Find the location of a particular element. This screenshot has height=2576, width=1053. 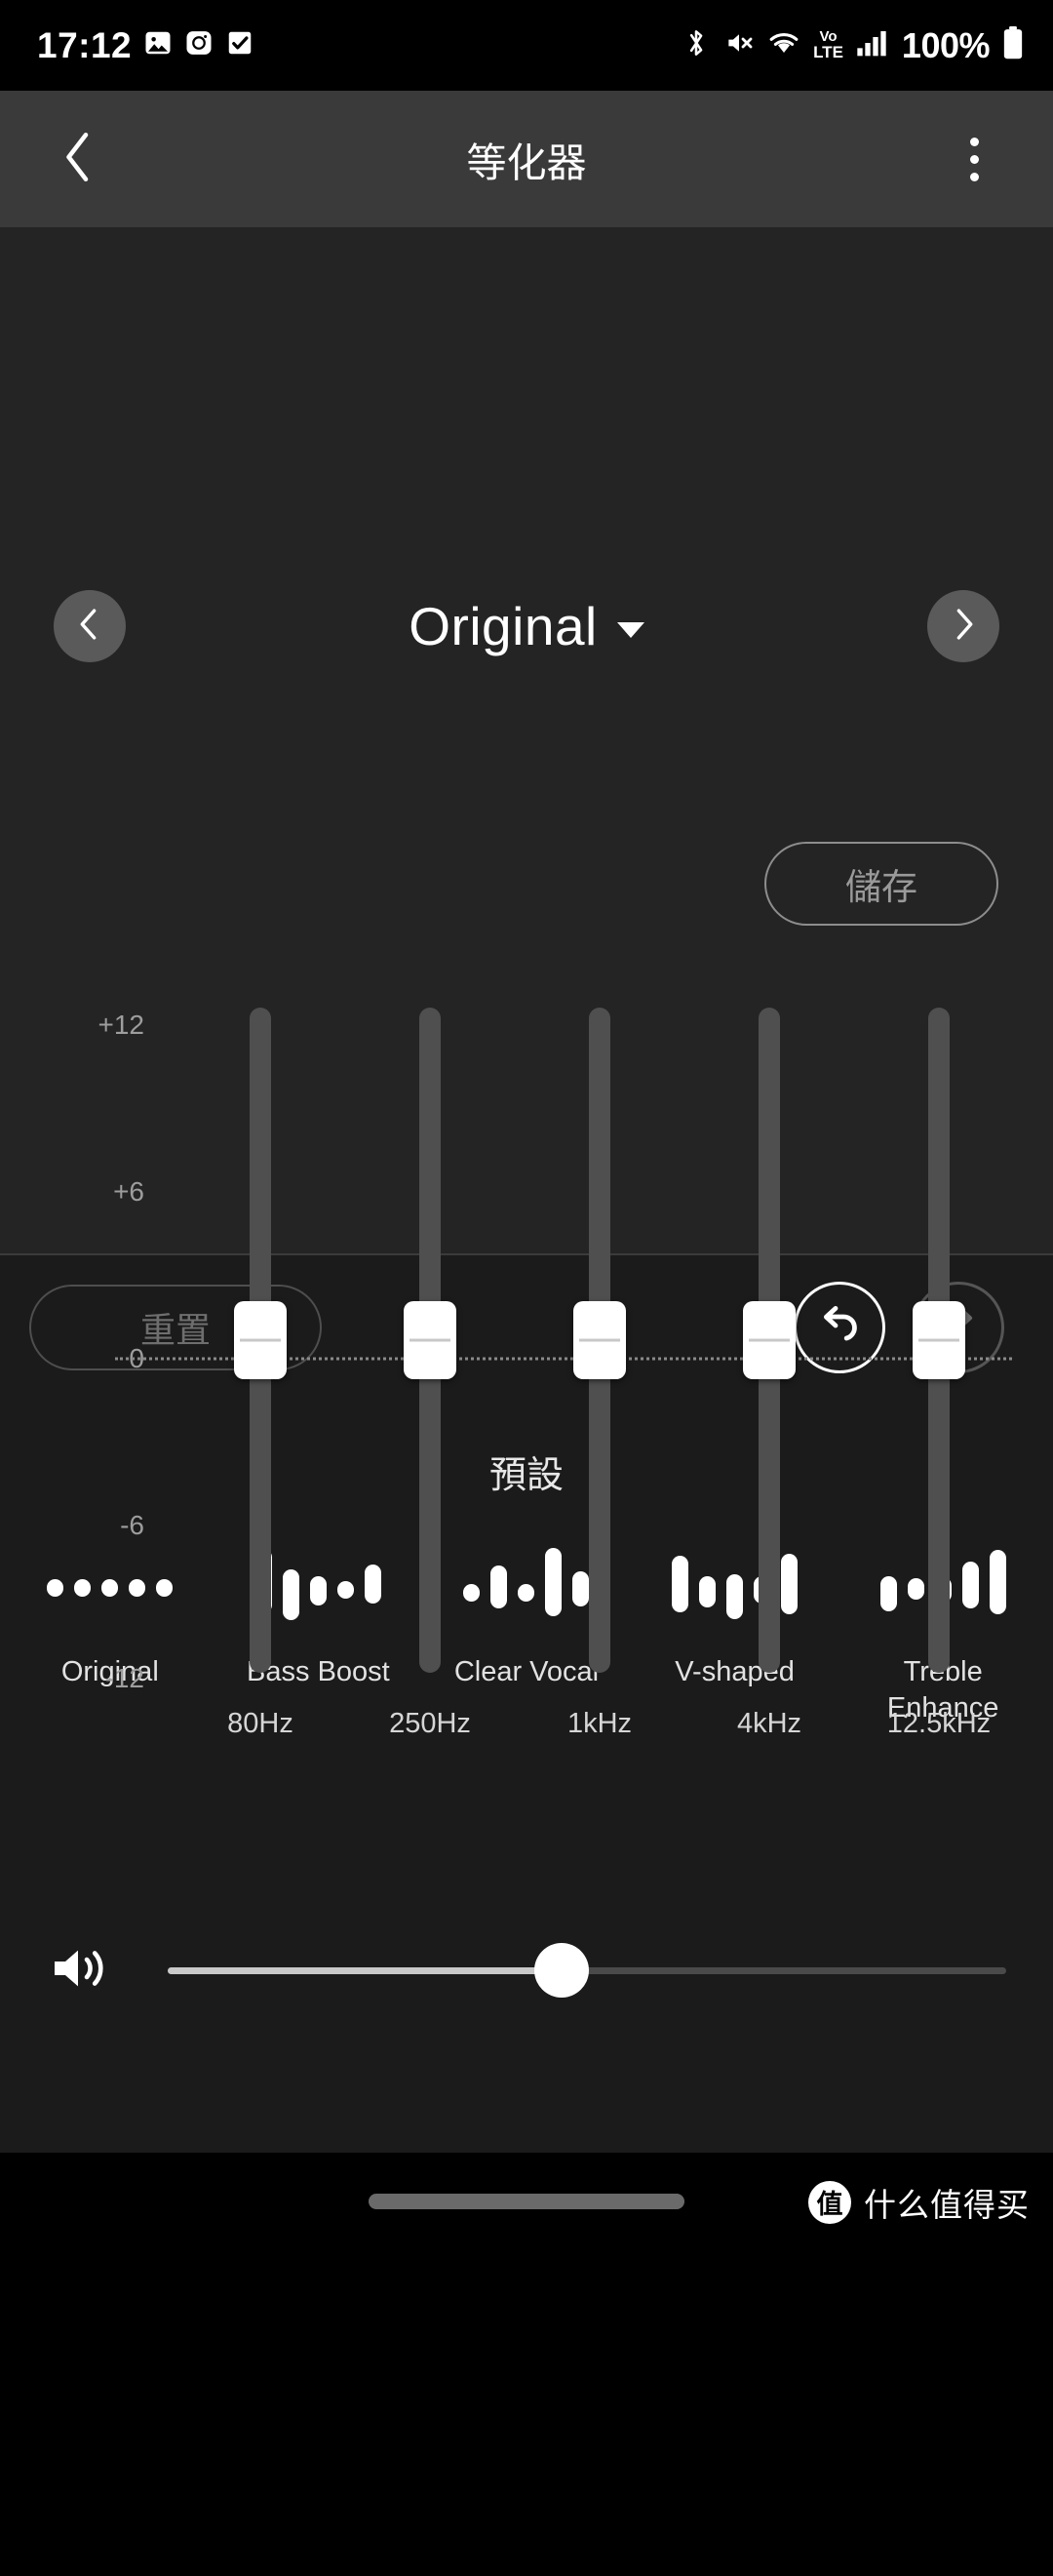

preset-dropdown: Original is located at coordinates (526, 626).